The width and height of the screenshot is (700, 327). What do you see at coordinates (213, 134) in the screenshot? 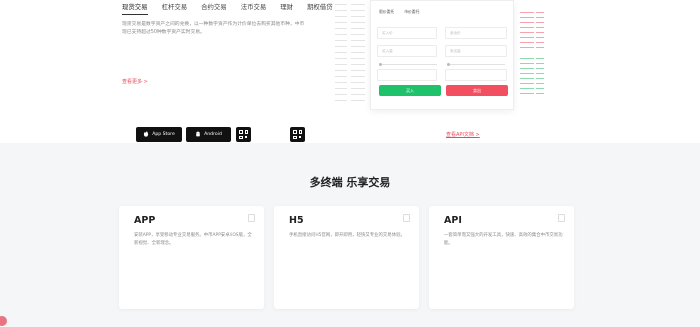
I see `android-label: Android` at bounding box center [213, 134].